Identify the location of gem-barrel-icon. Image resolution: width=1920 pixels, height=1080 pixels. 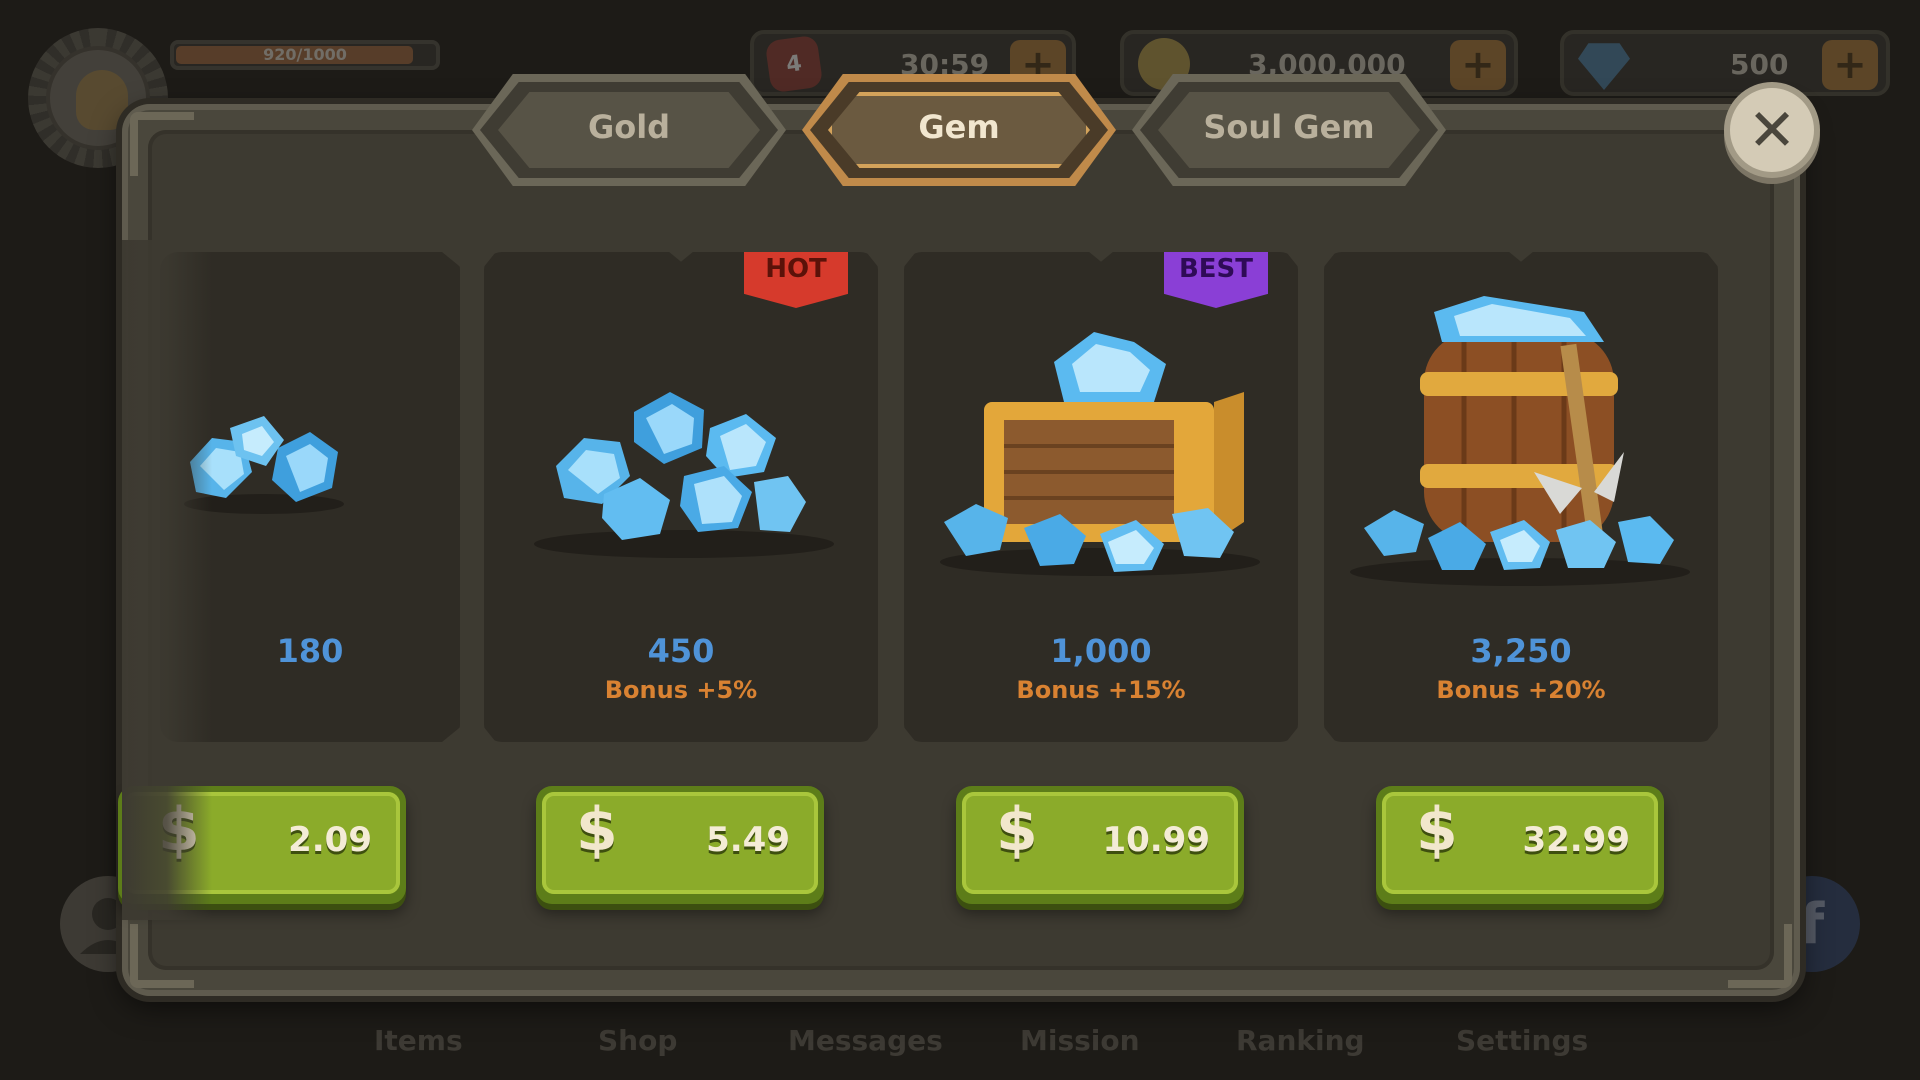
(1520, 441).